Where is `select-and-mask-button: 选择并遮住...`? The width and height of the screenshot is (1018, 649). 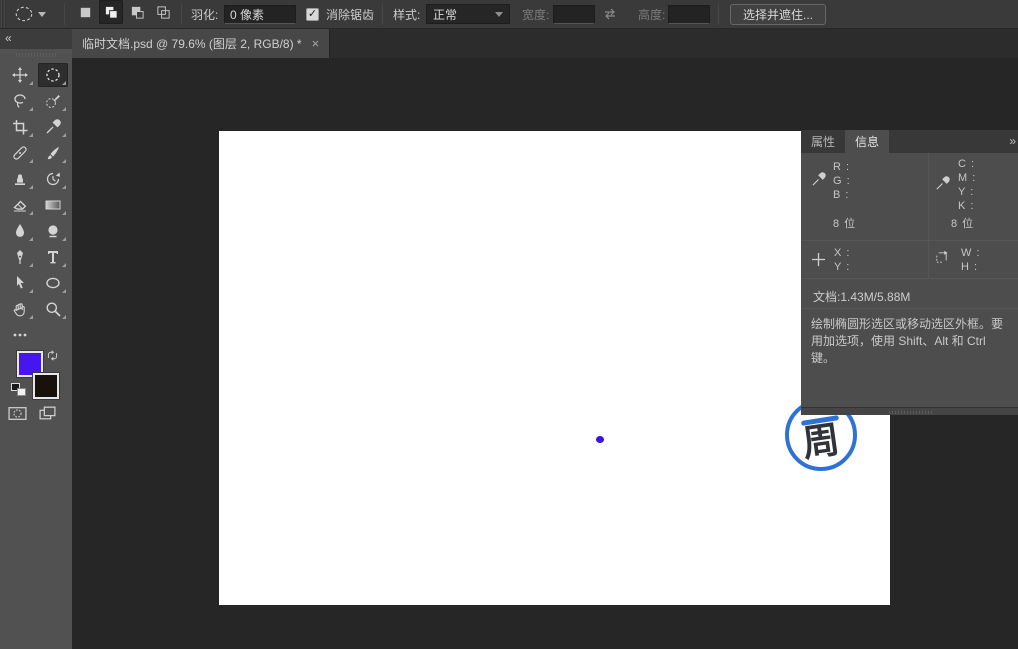
select-and-mask-button: 选择并遮住... is located at coordinates (778, 14).